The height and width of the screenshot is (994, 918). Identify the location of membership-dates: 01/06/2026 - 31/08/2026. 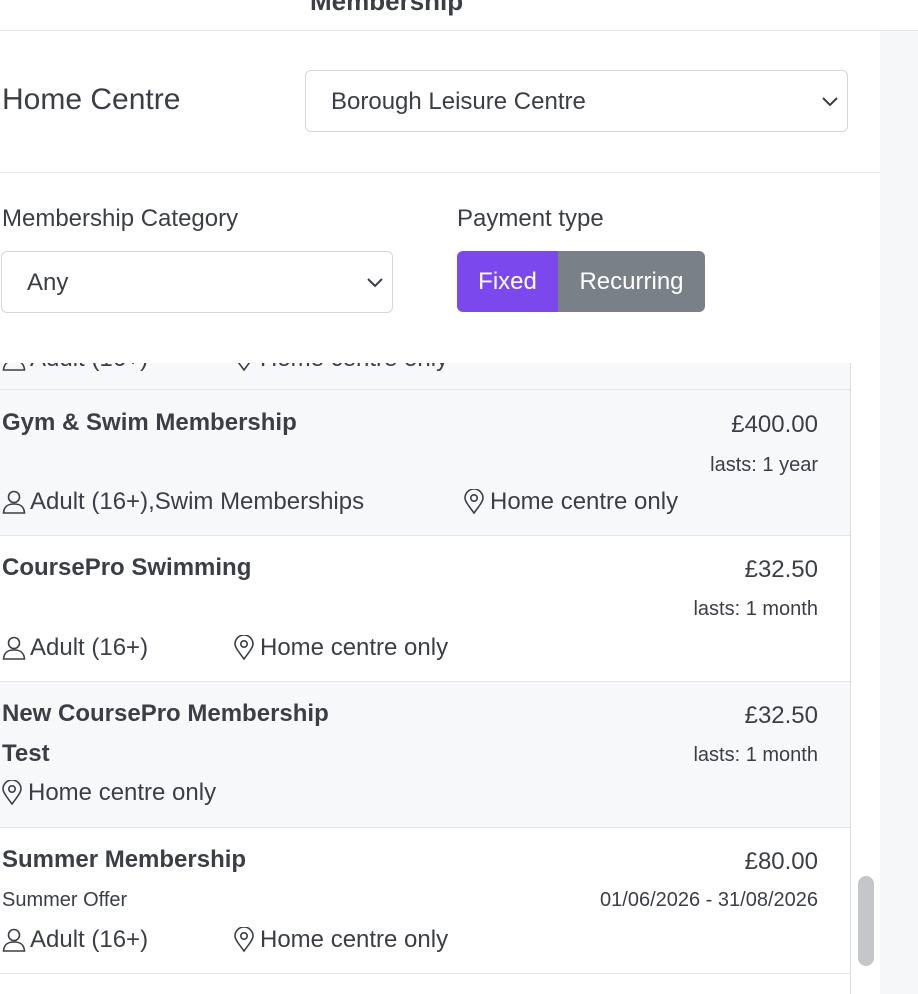
(709, 900).